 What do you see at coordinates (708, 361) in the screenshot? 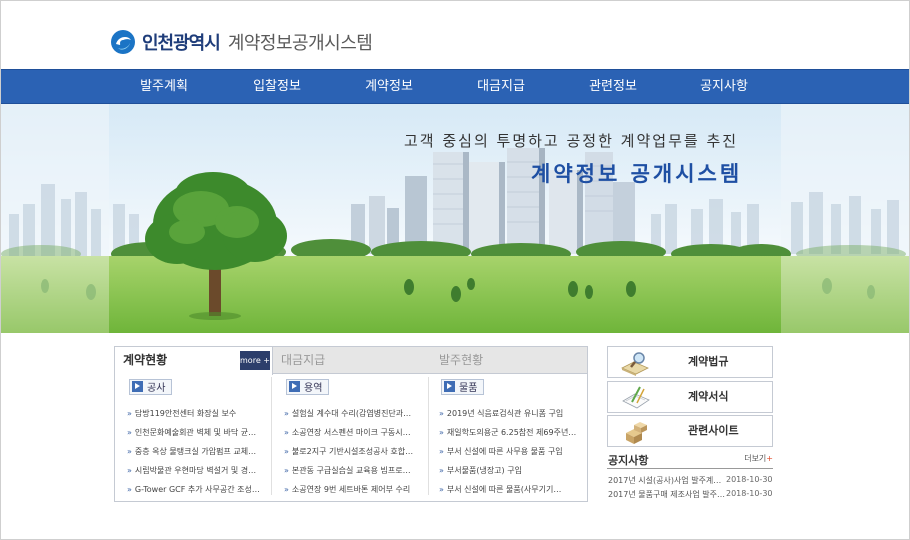
I see `contract-law-label: 계약법규` at bounding box center [708, 361].